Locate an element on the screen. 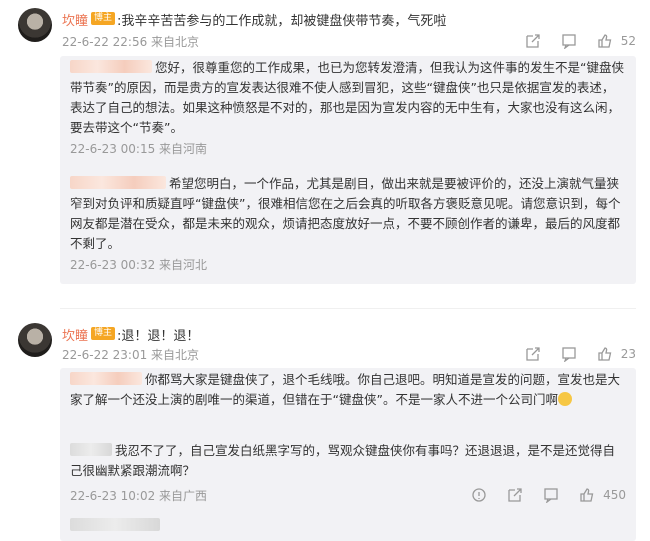 This screenshot has width=650, height=541. reply-actions: 450 is located at coordinates (548, 495).